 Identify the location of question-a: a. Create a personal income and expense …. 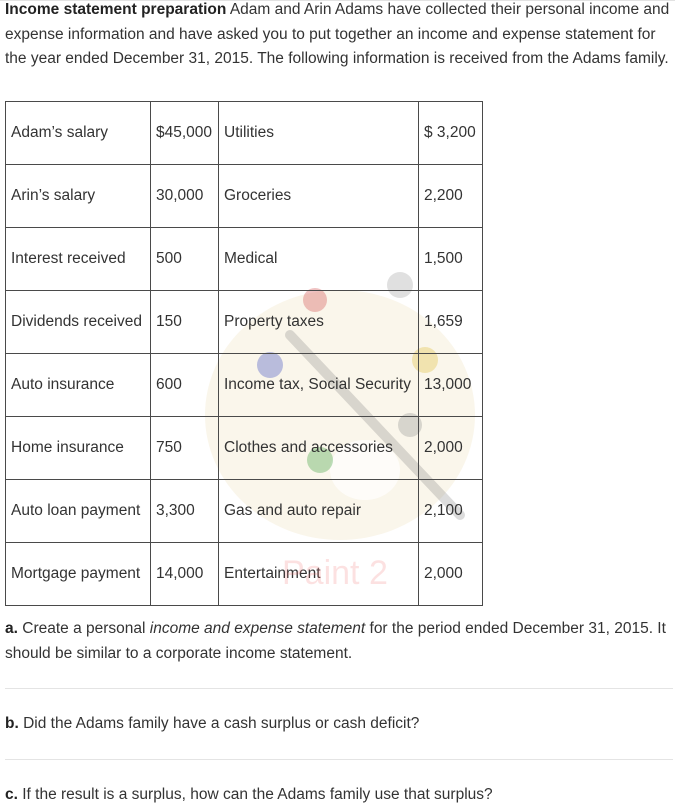
(339, 641).